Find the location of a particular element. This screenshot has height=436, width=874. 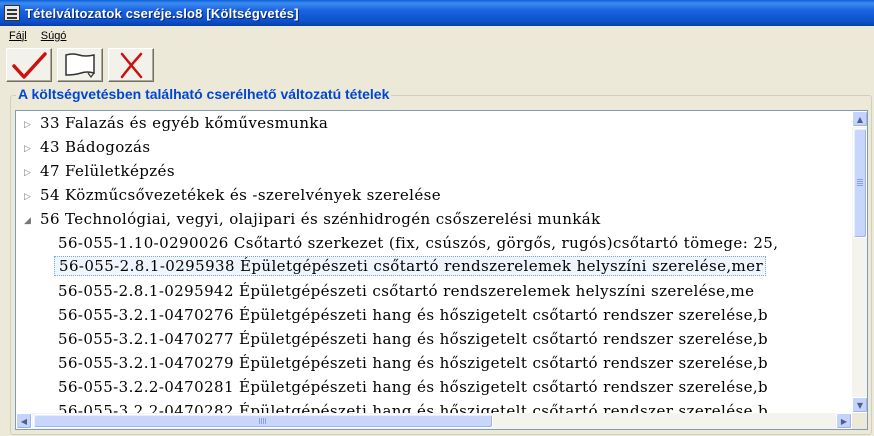

checkmark-icon is located at coordinates (29, 65).